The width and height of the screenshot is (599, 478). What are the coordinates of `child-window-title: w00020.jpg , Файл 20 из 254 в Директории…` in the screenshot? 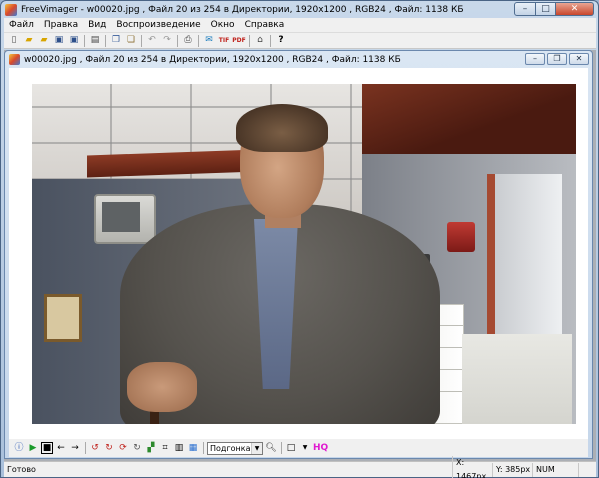 It's located at (212, 59).